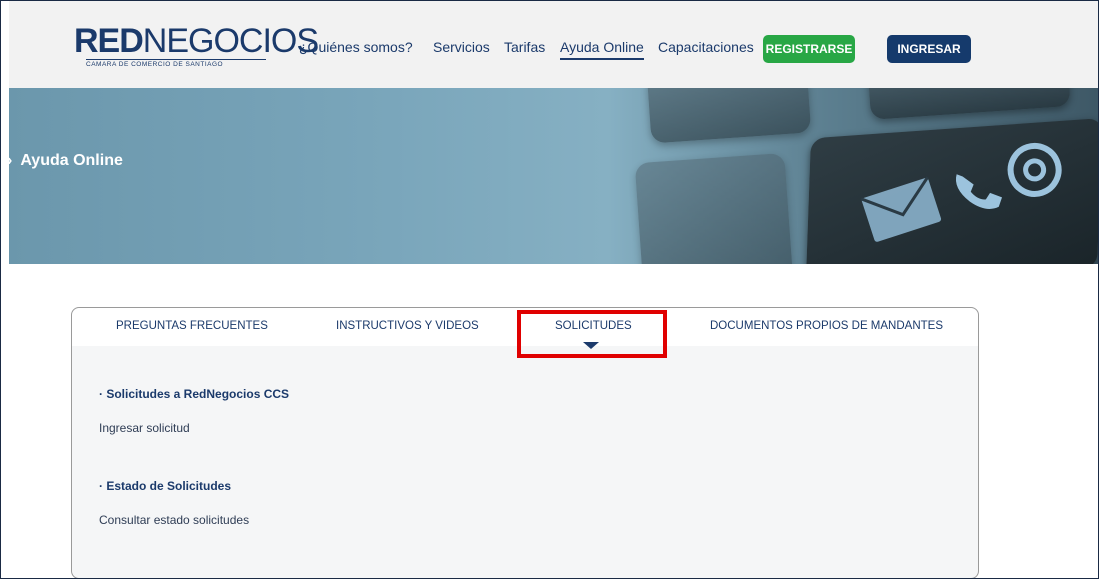 The image size is (1099, 579). I want to click on tab-preguntas-frecuentes: PREGUNTAS FRECUENTES, so click(192, 326).